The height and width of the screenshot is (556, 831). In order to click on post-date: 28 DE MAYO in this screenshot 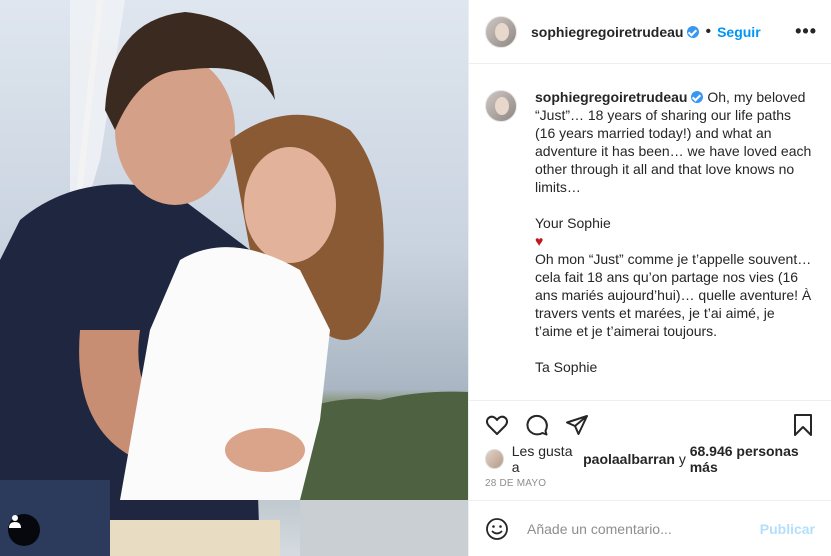, I will do `click(515, 483)`.